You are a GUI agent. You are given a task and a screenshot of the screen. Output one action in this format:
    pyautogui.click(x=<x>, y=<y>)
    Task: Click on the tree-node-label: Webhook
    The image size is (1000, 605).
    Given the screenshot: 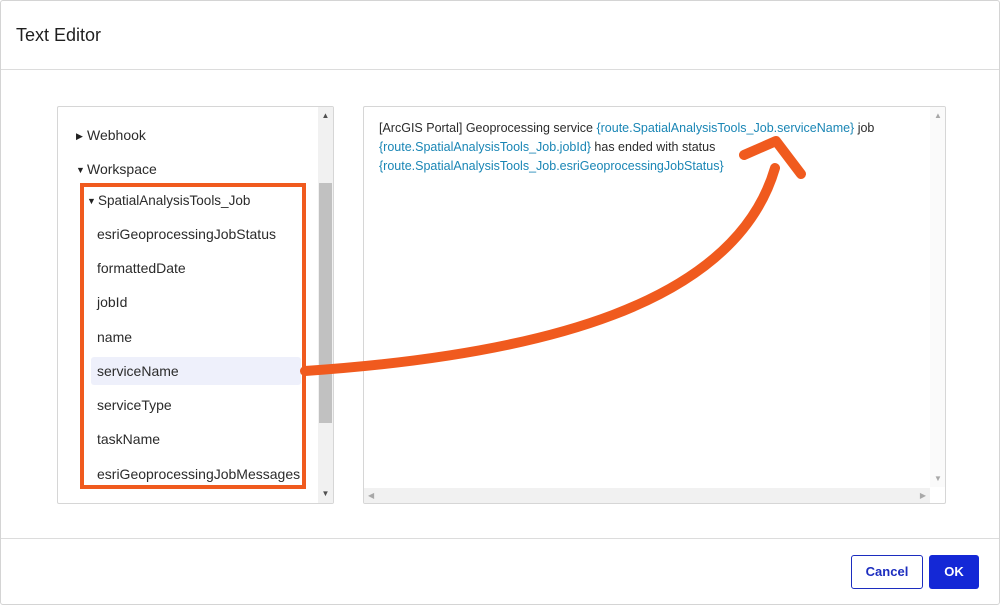 What is the action you would take?
    pyautogui.click(x=116, y=135)
    